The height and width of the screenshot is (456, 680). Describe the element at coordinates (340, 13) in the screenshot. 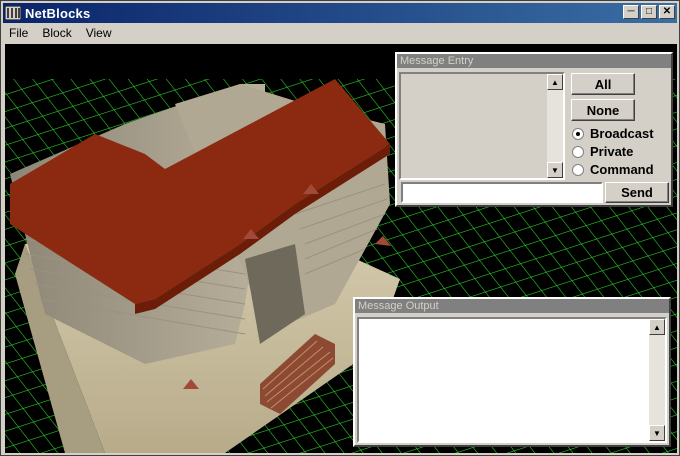

I see `title-bar: NetBlocks ─ □ ✕` at that location.